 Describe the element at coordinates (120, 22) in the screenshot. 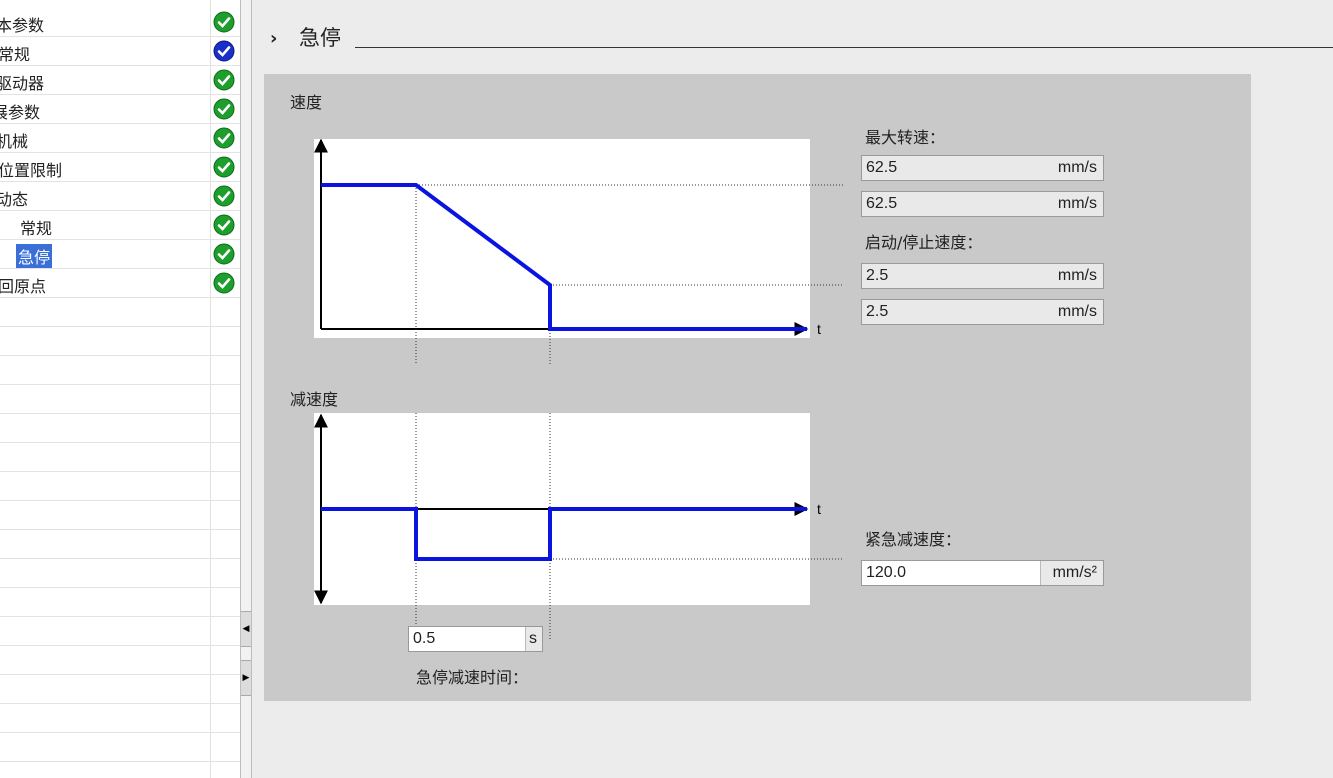

I see `nav-item-basic-params: 本参数` at that location.